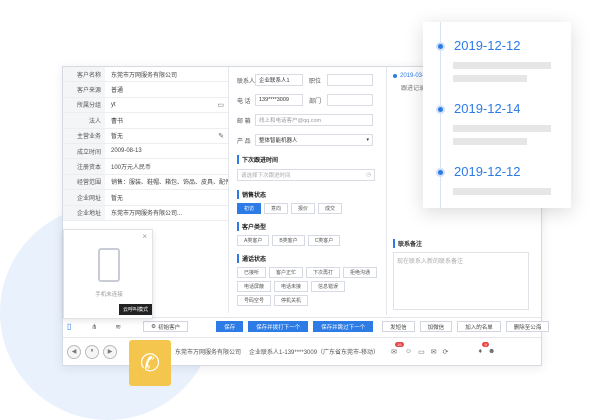  I want to click on wechat-icon: ☺, so click(408, 351).